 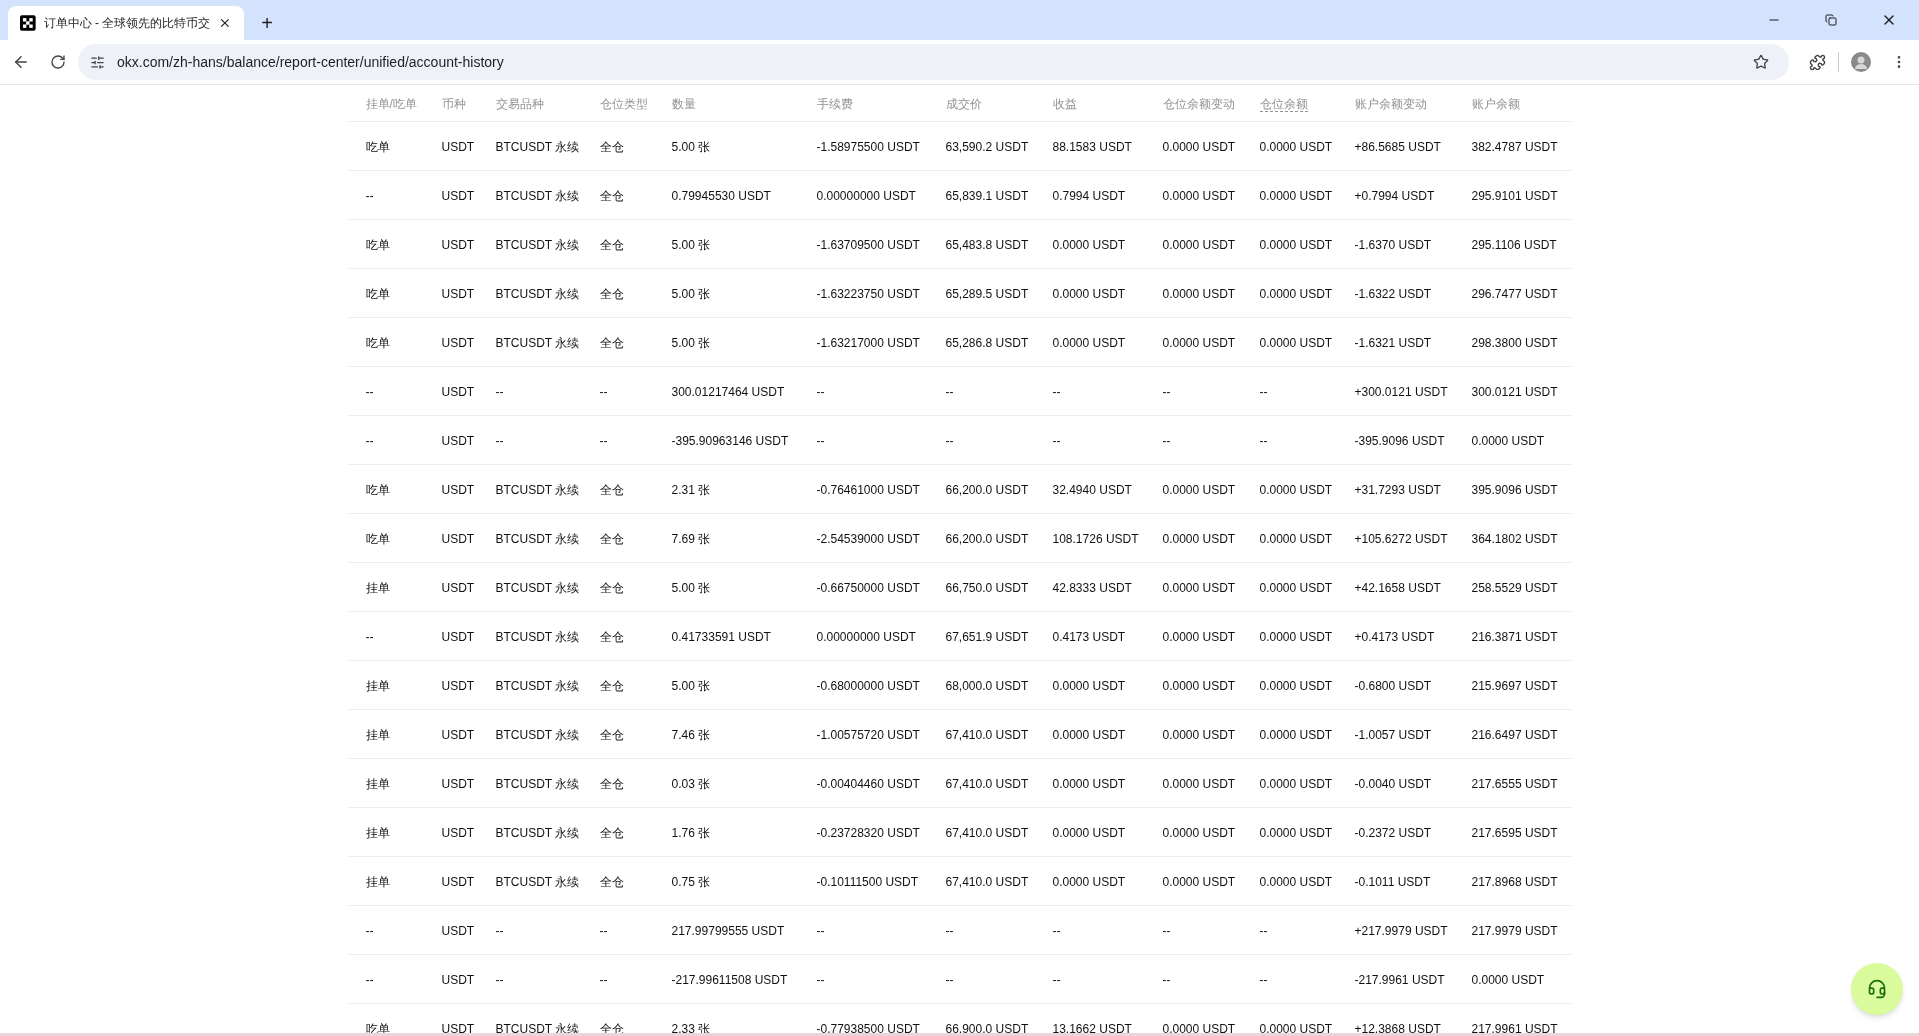 What do you see at coordinates (868, 147) in the screenshot?
I see `table-cell: -1.58975500 USDT` at bounding box center [868, 147].